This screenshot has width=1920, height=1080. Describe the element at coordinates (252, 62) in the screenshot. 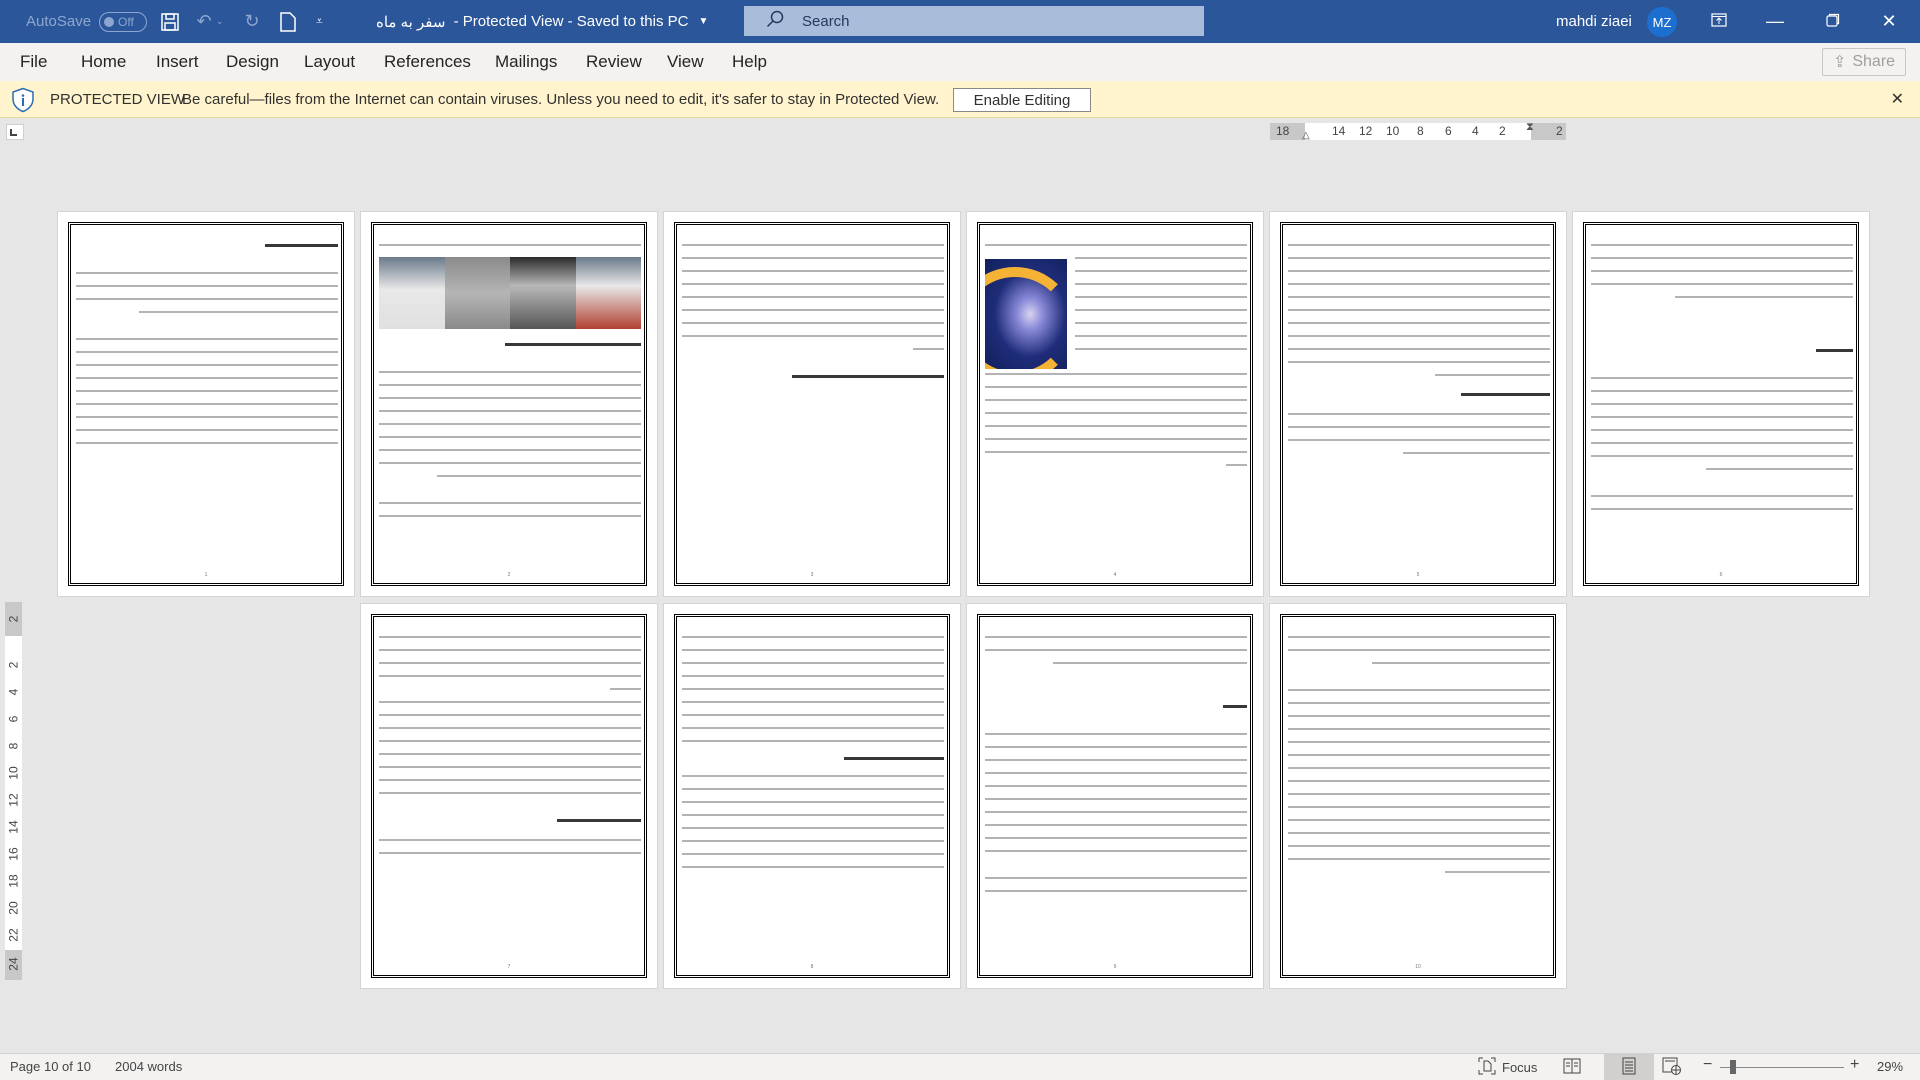

I see `tab-design: Design` at that location.